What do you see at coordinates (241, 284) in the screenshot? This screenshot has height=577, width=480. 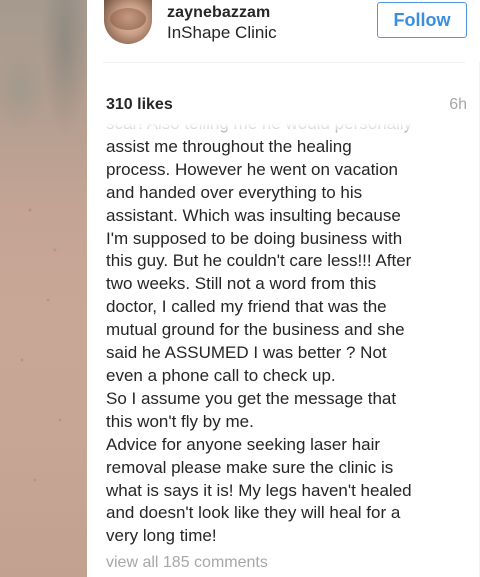 I see `caption-line: two weeks. Still not a word from this` at bounding box center [241, 284].